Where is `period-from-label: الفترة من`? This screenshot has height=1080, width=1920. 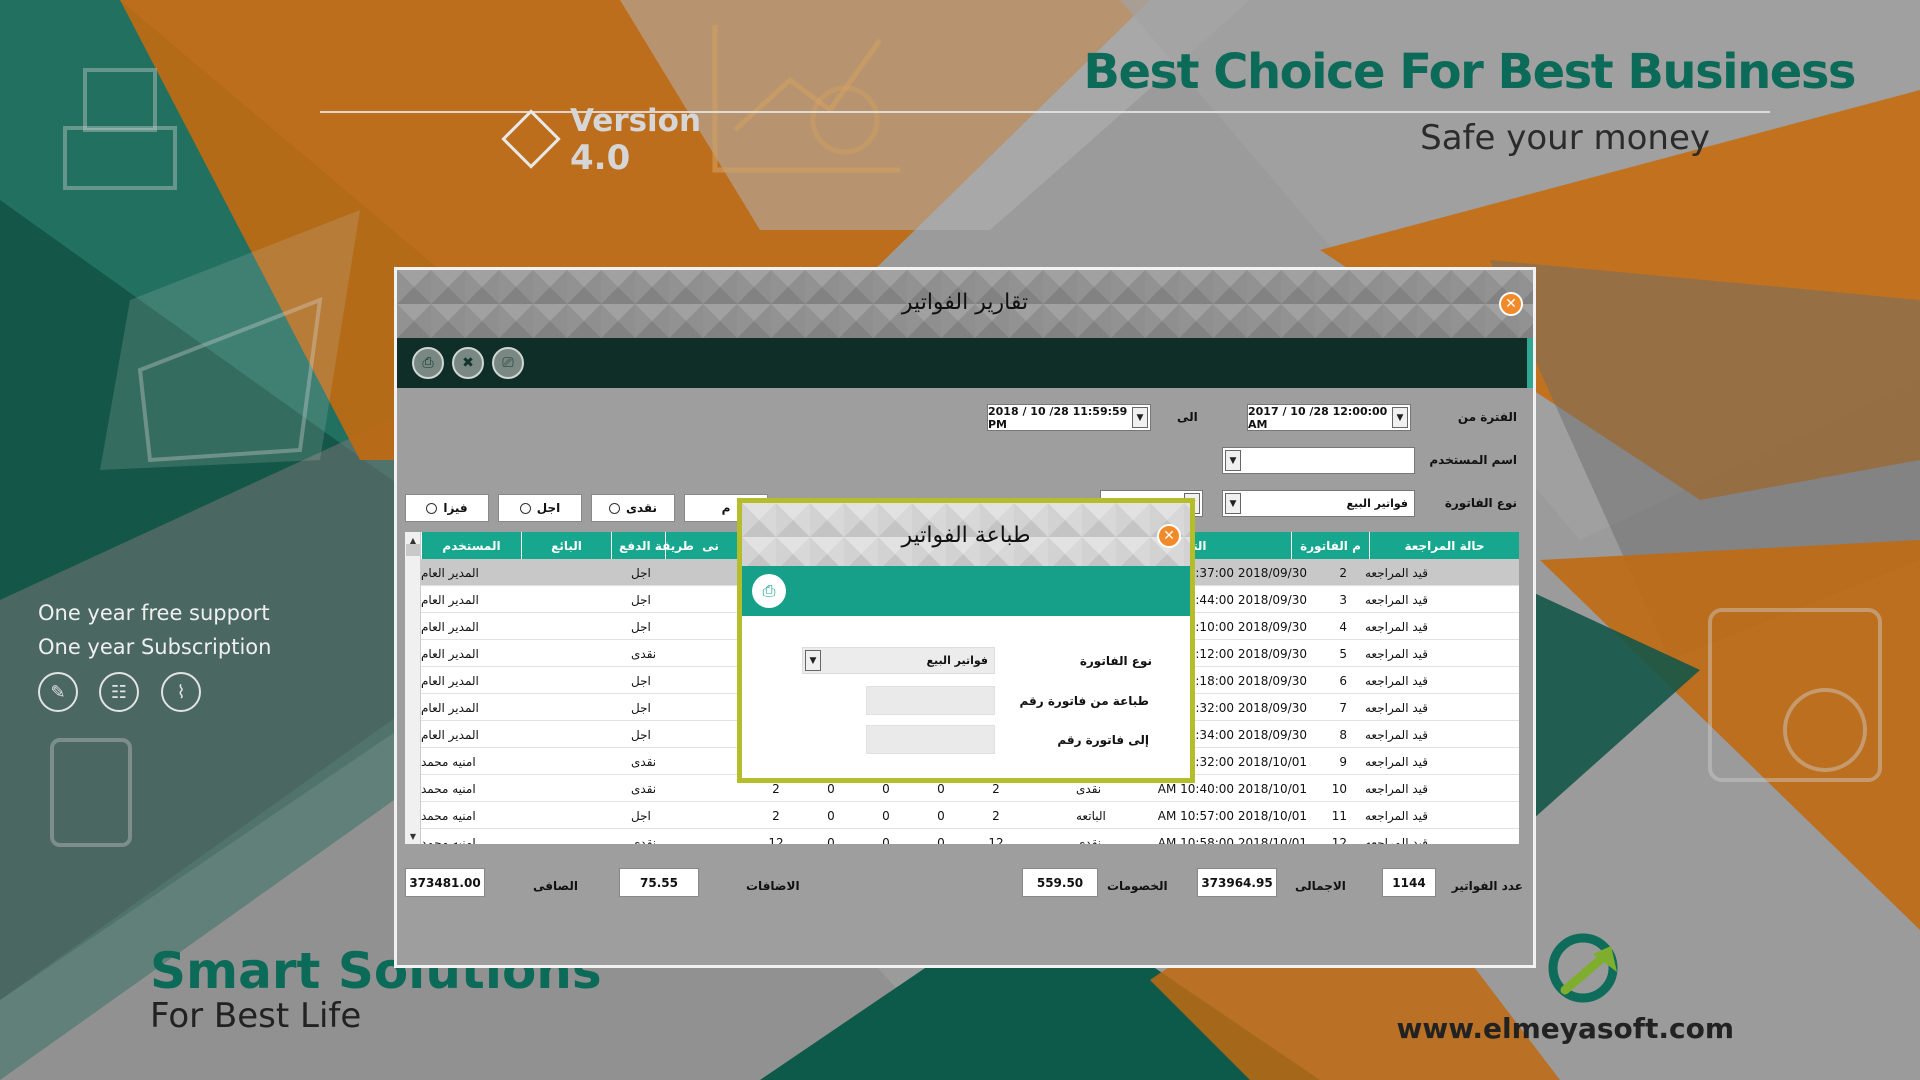 period-from-label: الفترة من is located at coordinates (1487, 417).